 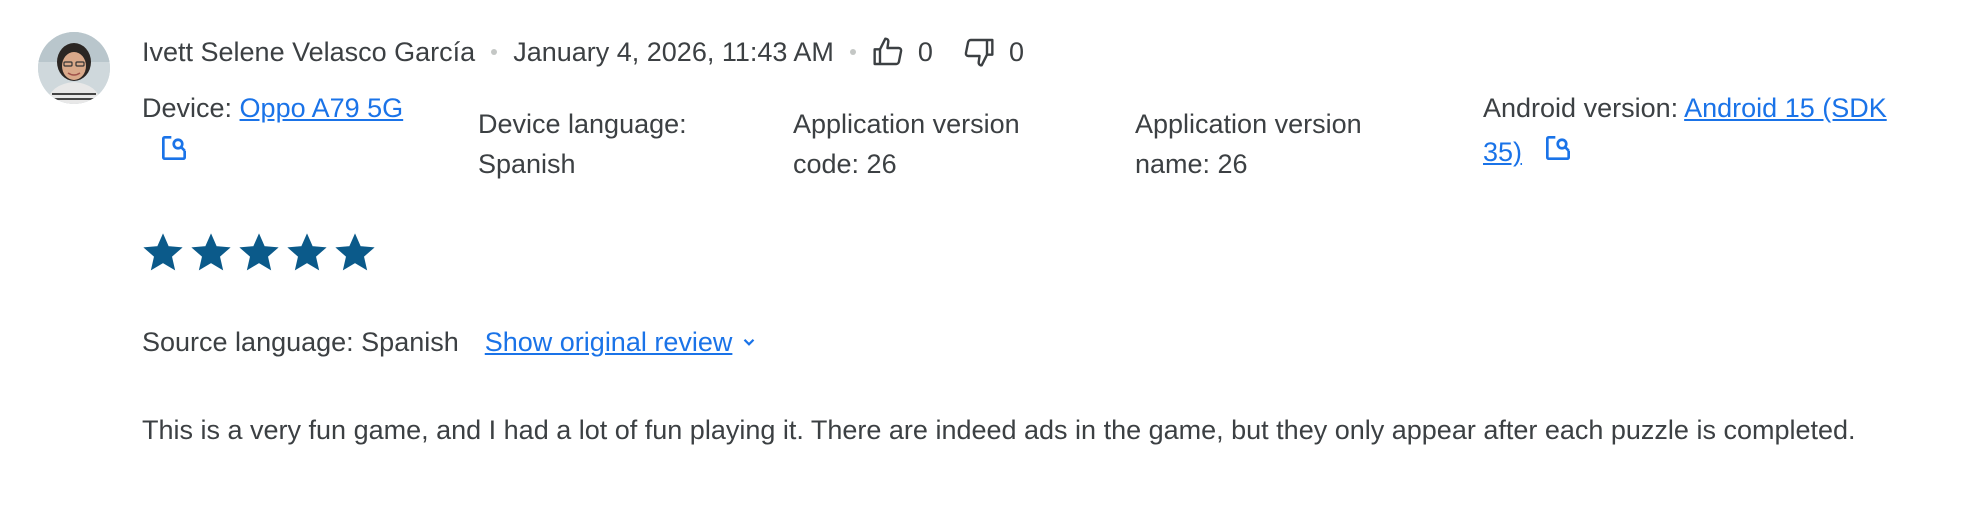 I want to click on app-version-code-label: Application version, so click(x=906, y=124).